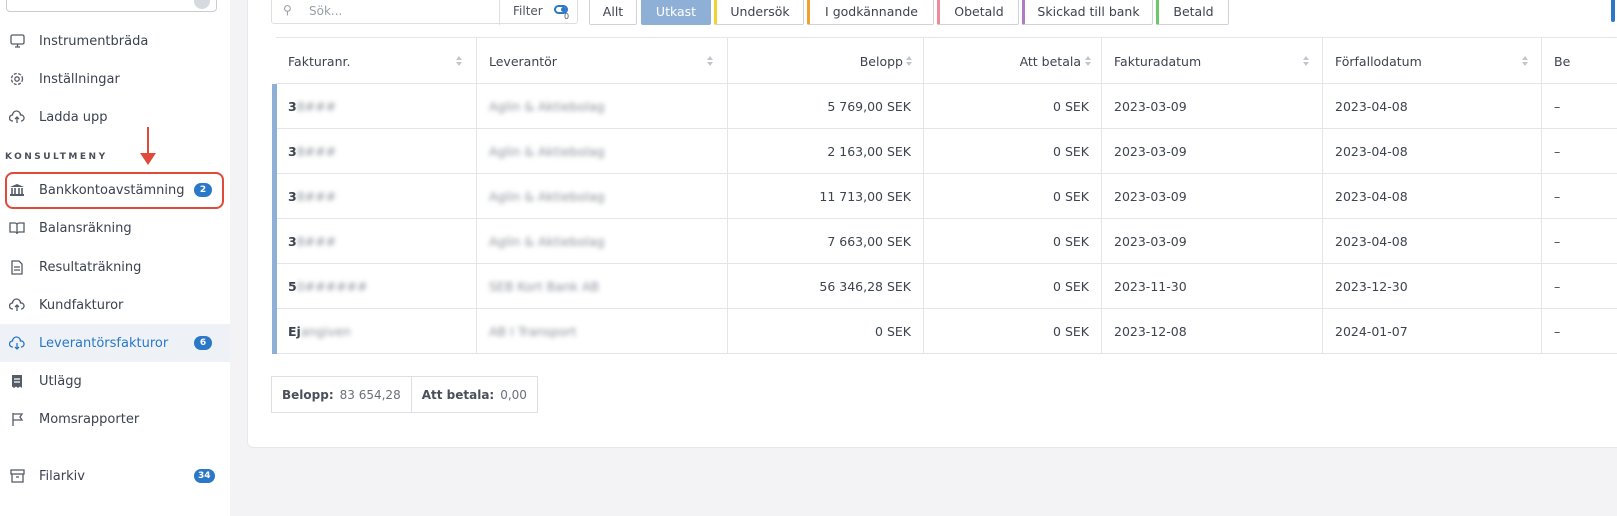 The width and height of the screenshot is (1617, 516). What do you see at coordinates (978, 12) in the screenshot?
I see `status-tab-obetald: Obetald` at bounding box center [978, 12].